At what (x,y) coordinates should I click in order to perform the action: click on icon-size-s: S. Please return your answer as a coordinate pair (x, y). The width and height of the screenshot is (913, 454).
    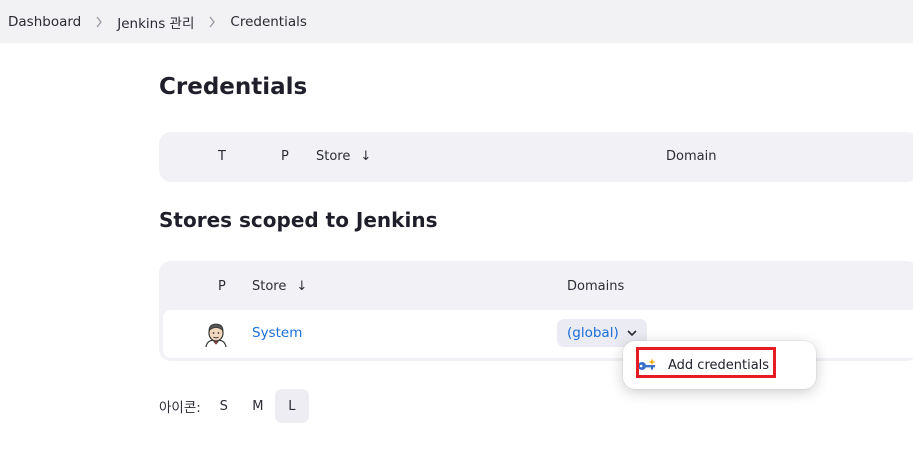
    Looking at the image, I should click on (224, 406).